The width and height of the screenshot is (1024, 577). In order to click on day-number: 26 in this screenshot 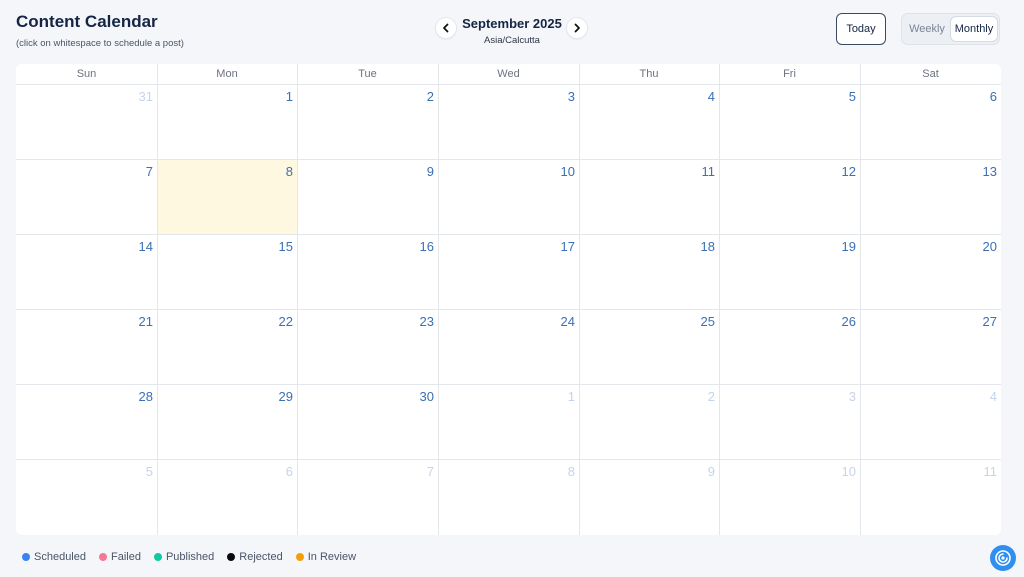, I will do `click(848, 321)`.